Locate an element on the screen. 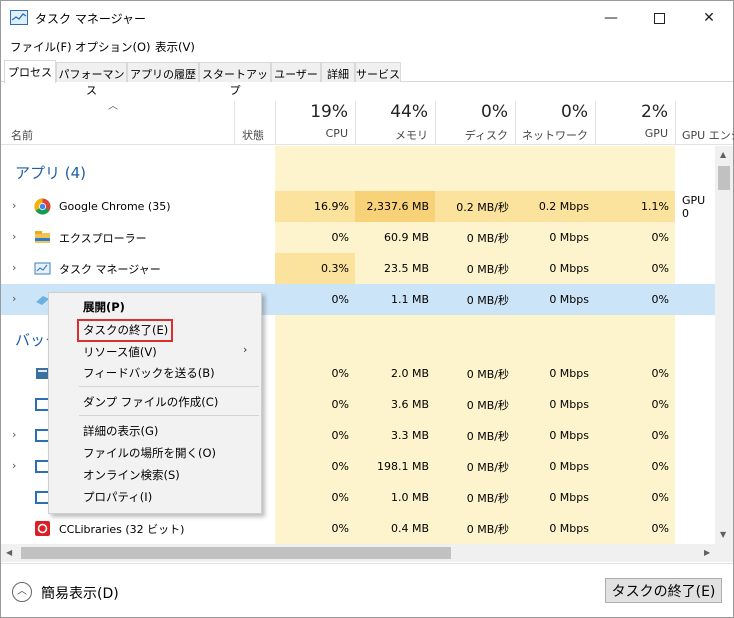 This screenshot has width=734, height=618. vertical-scrollbar: ▲ ▼ is located at coordinates (724, 345).